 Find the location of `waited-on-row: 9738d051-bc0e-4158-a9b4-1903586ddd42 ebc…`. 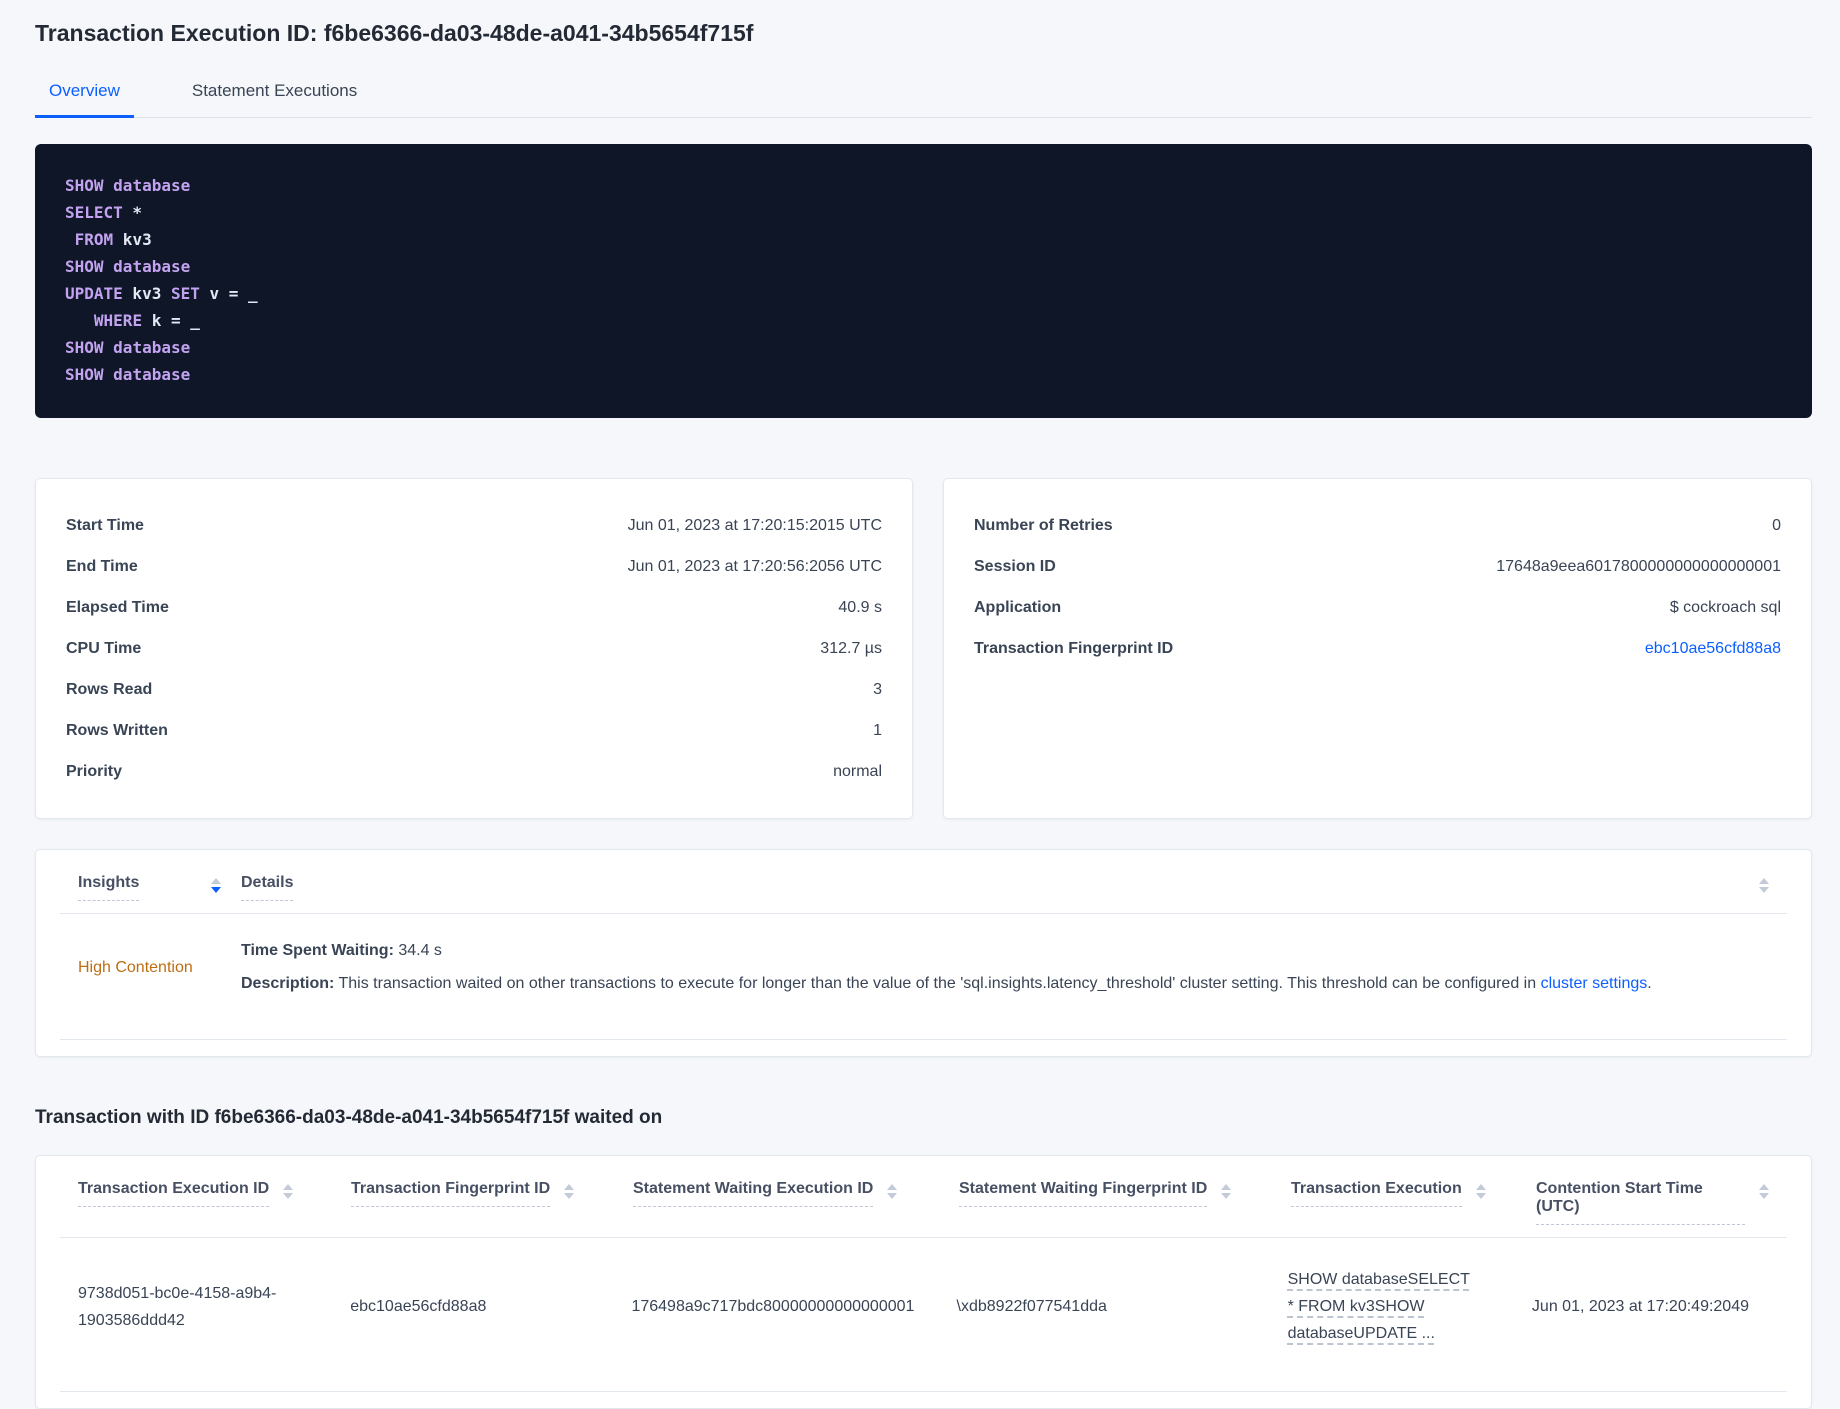

waited-on-row: 9738d051-bc0e-4158-a9b4-1903586ddd42 ebc… is located at coordinates (923, 1308).